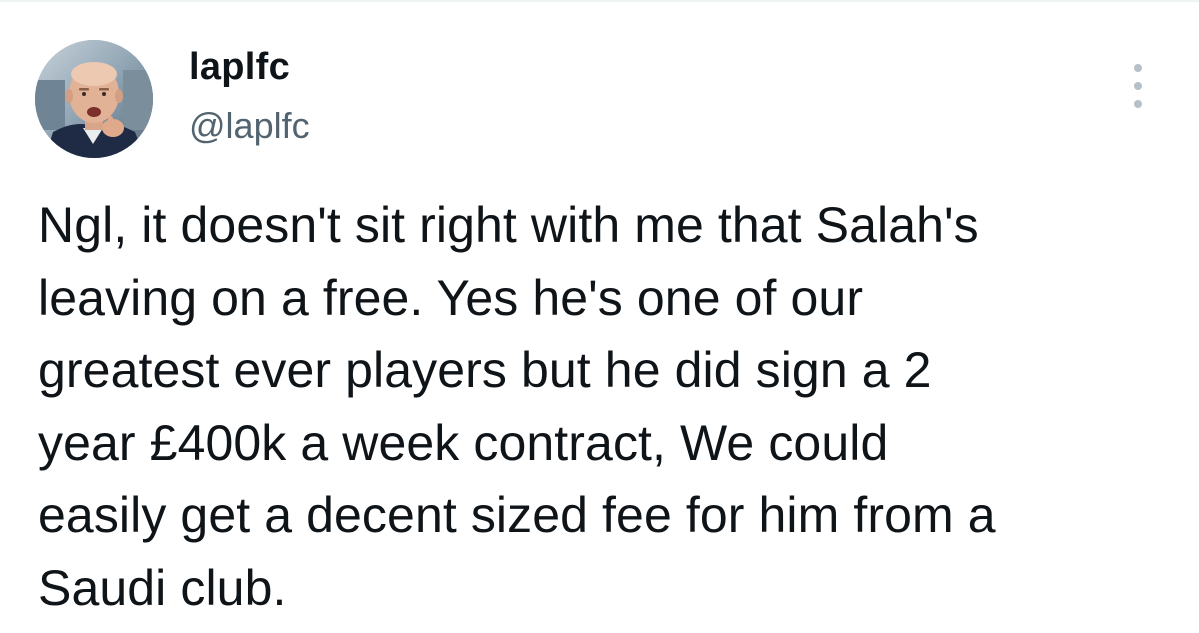 The image size is (1199, 633). Describe the element at coordinates (249, 126) in the screenshot. I see `author-handle: @laplfc` at that location.